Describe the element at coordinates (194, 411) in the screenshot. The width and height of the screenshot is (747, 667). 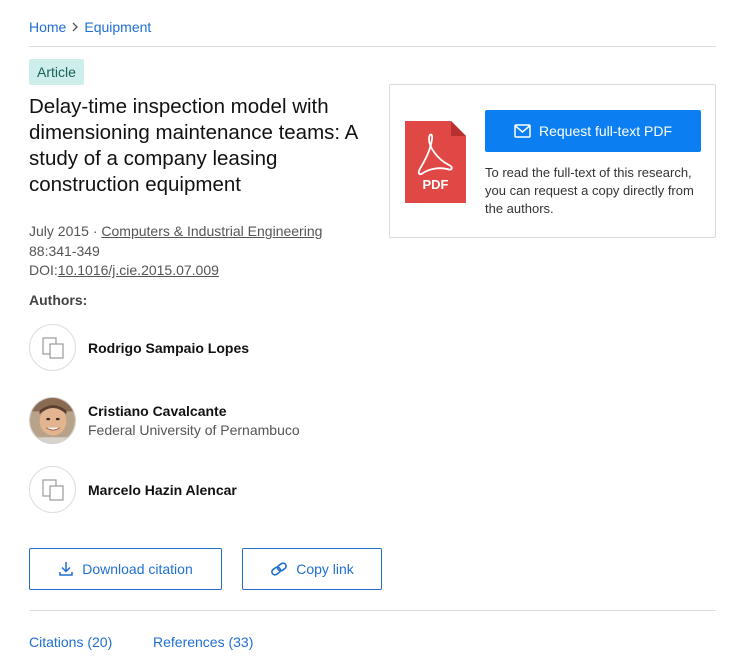
I see `author-name: Cristiano Cavalcante` at that location.